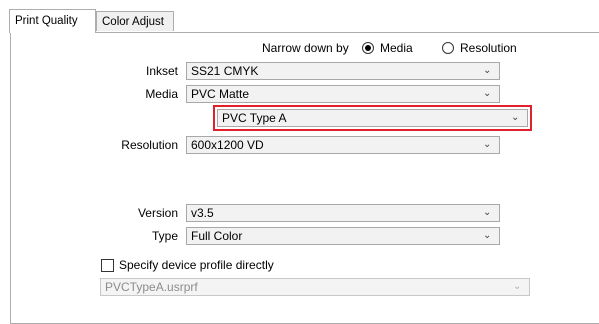  I want to click on radio-media, so click(368, 48).